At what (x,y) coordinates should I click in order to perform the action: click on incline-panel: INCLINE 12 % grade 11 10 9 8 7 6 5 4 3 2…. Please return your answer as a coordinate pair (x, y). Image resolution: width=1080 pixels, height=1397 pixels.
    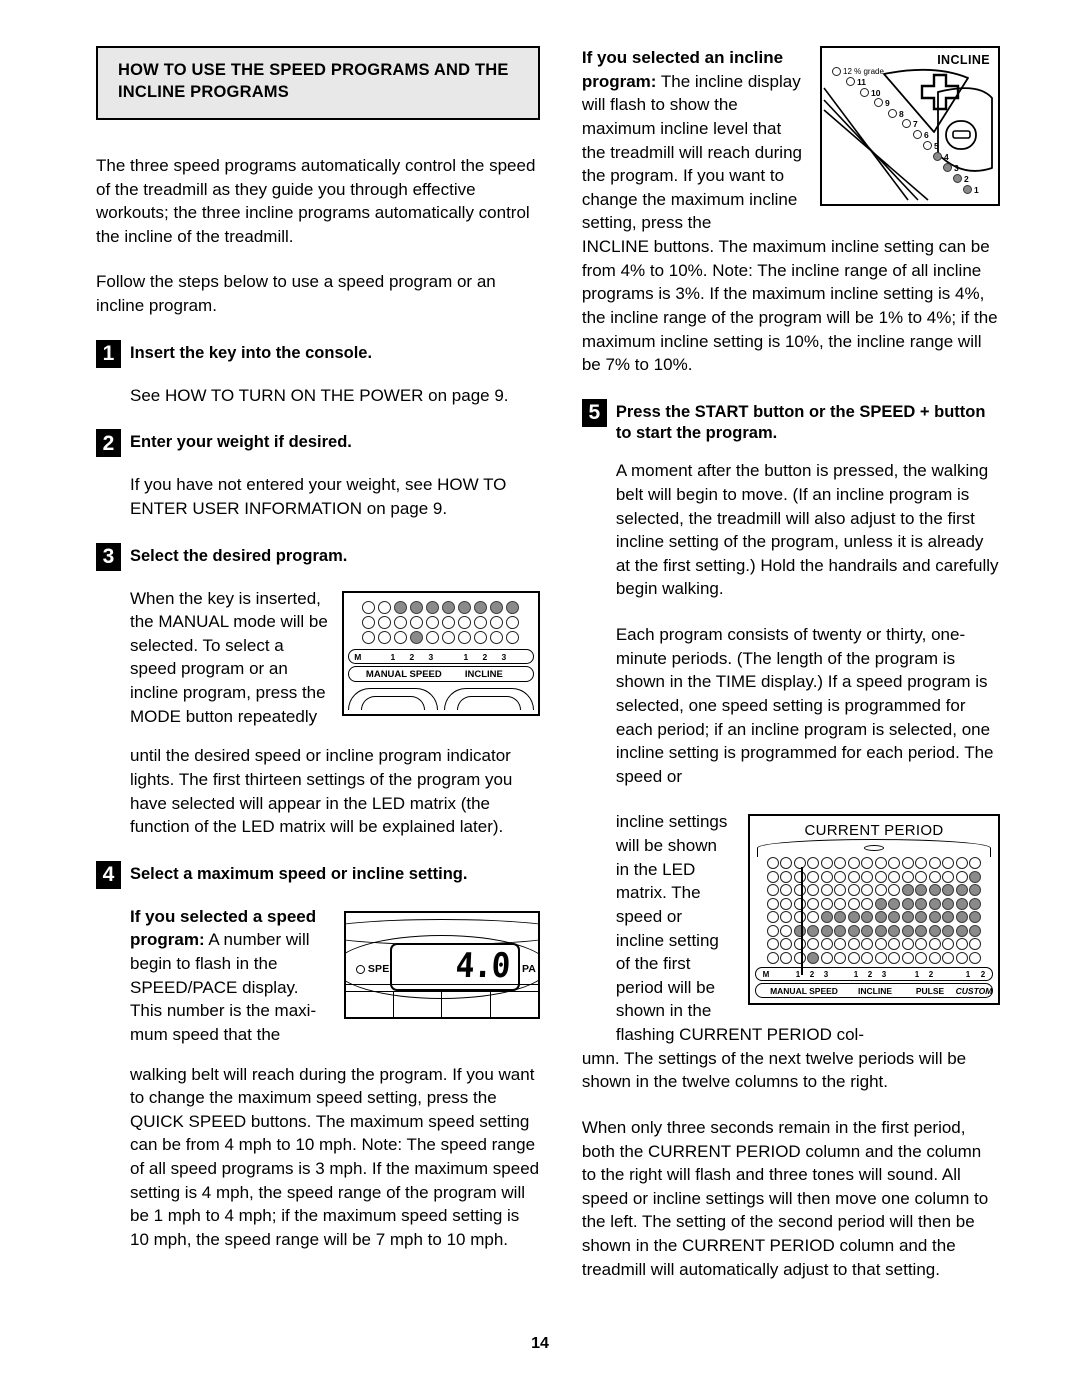
    Looking at the image, I should click on (910, 126).